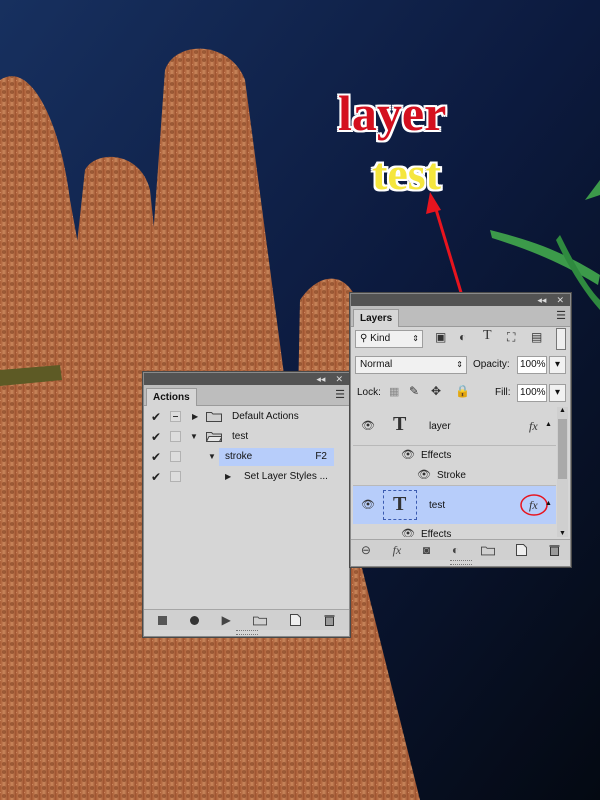 This screenshot has height=800, width=600. Describe the element at coordinates (376, 364) in the screenshot. I see `blend-mode-value: Normal` at that location.